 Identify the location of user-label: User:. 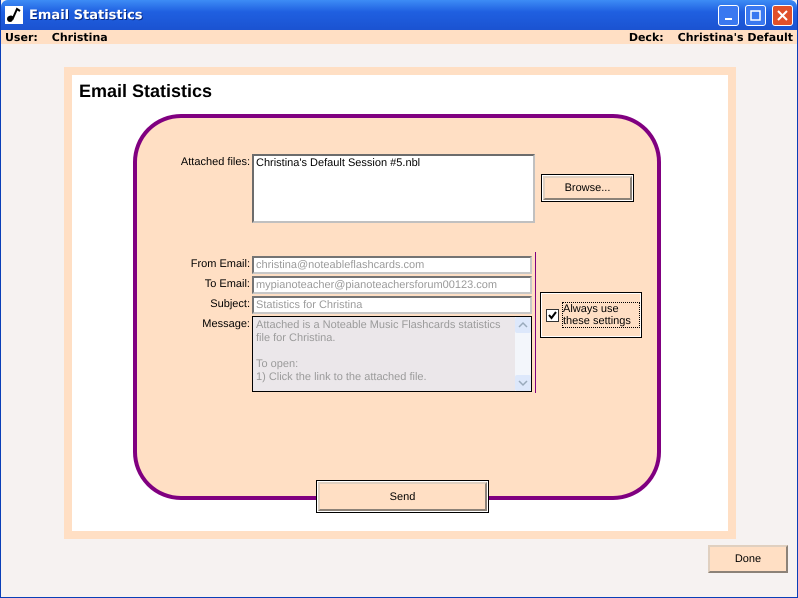
(21, 37).